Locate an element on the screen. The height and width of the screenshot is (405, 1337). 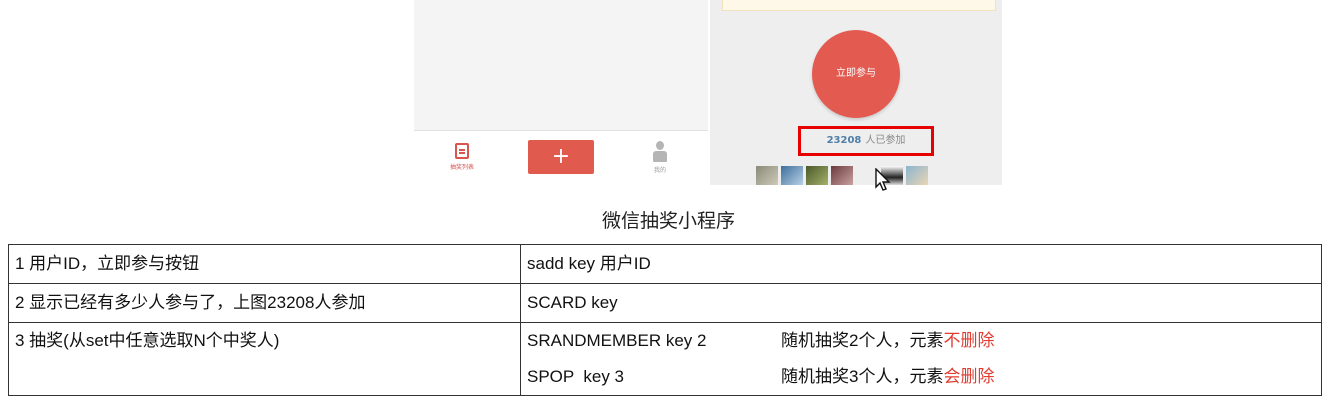
command-line: SRANDMEMBER key 2 随机抽奖2个人，元素不删除 is located at coordinates (921, 341).